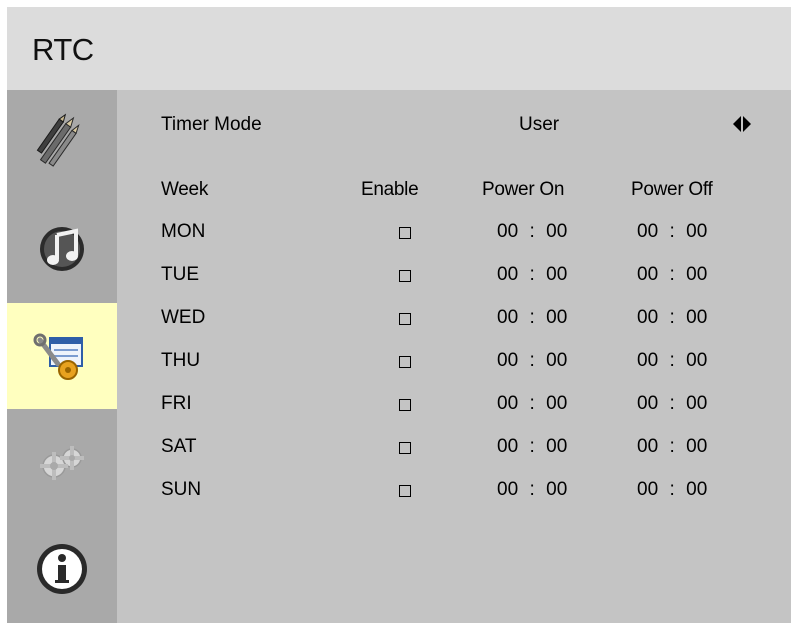 This screenshot has height=623, width=791. What do you see at coordinates (183, 317) in the screenshot?
I see `day-label: WED` at bounding box center [183, 317].